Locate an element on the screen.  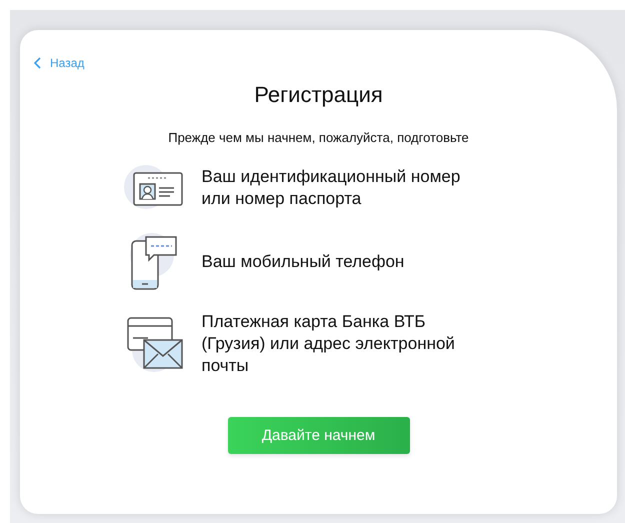
subtitle: Прежде чем мы начнем, пожалуйста, подготовьте is located at coordinates (318, 137).